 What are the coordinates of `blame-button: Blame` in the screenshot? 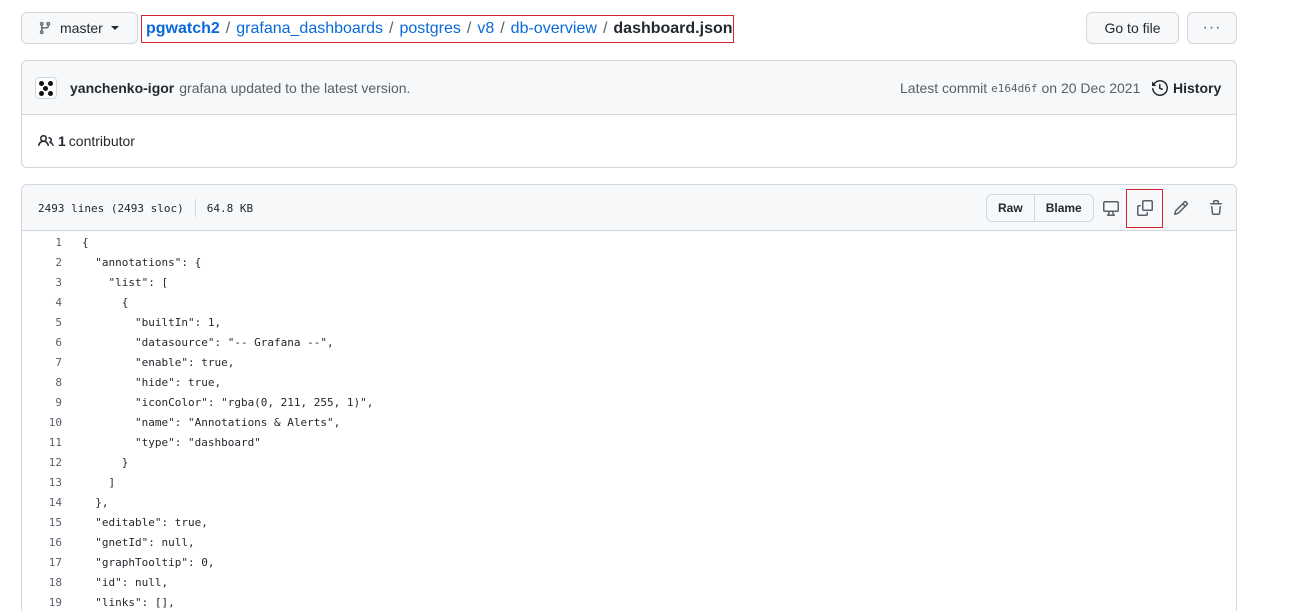 It's located at (1063, 208).